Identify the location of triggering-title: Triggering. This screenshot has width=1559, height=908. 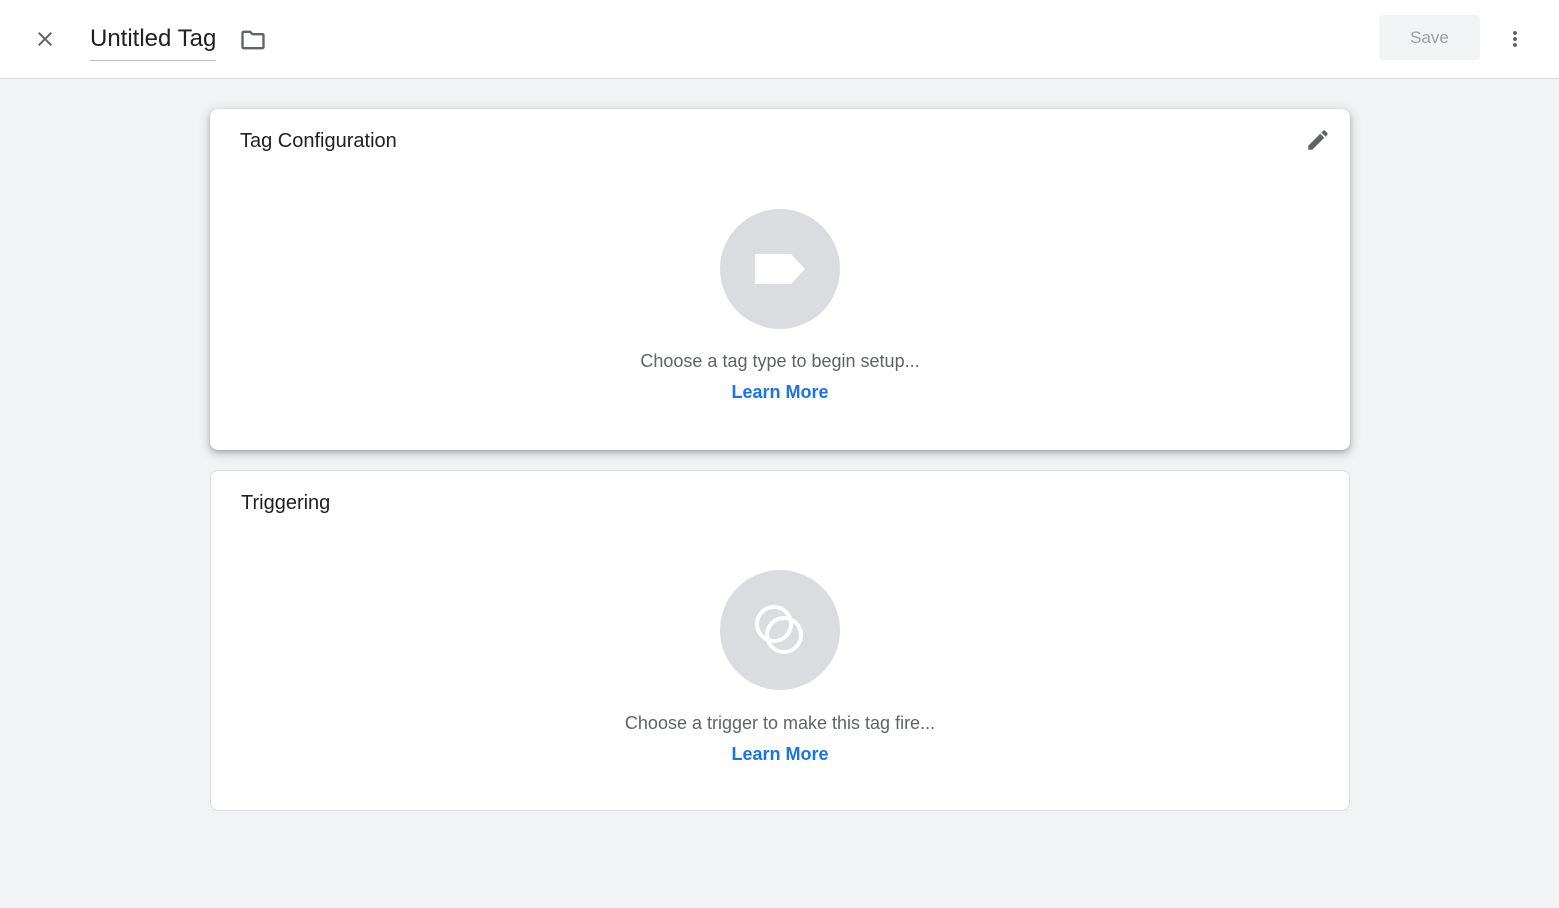
(286, 503).